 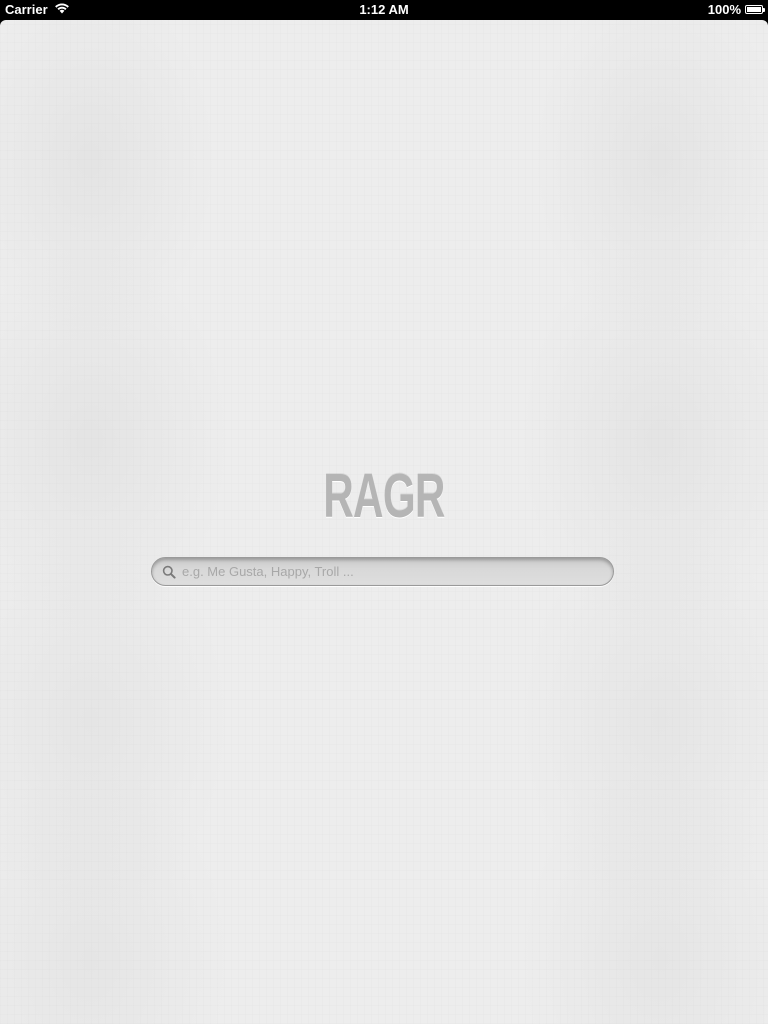 I want to click on search-bar, so click(x=382, y=571).